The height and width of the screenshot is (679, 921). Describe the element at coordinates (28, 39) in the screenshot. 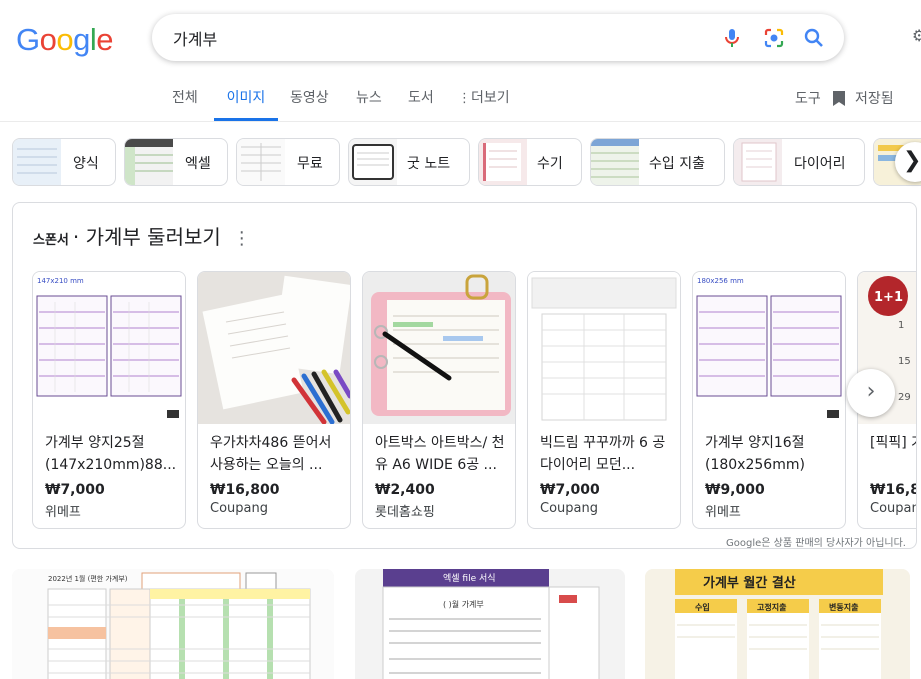

I see `logo-letter: G` at that location.